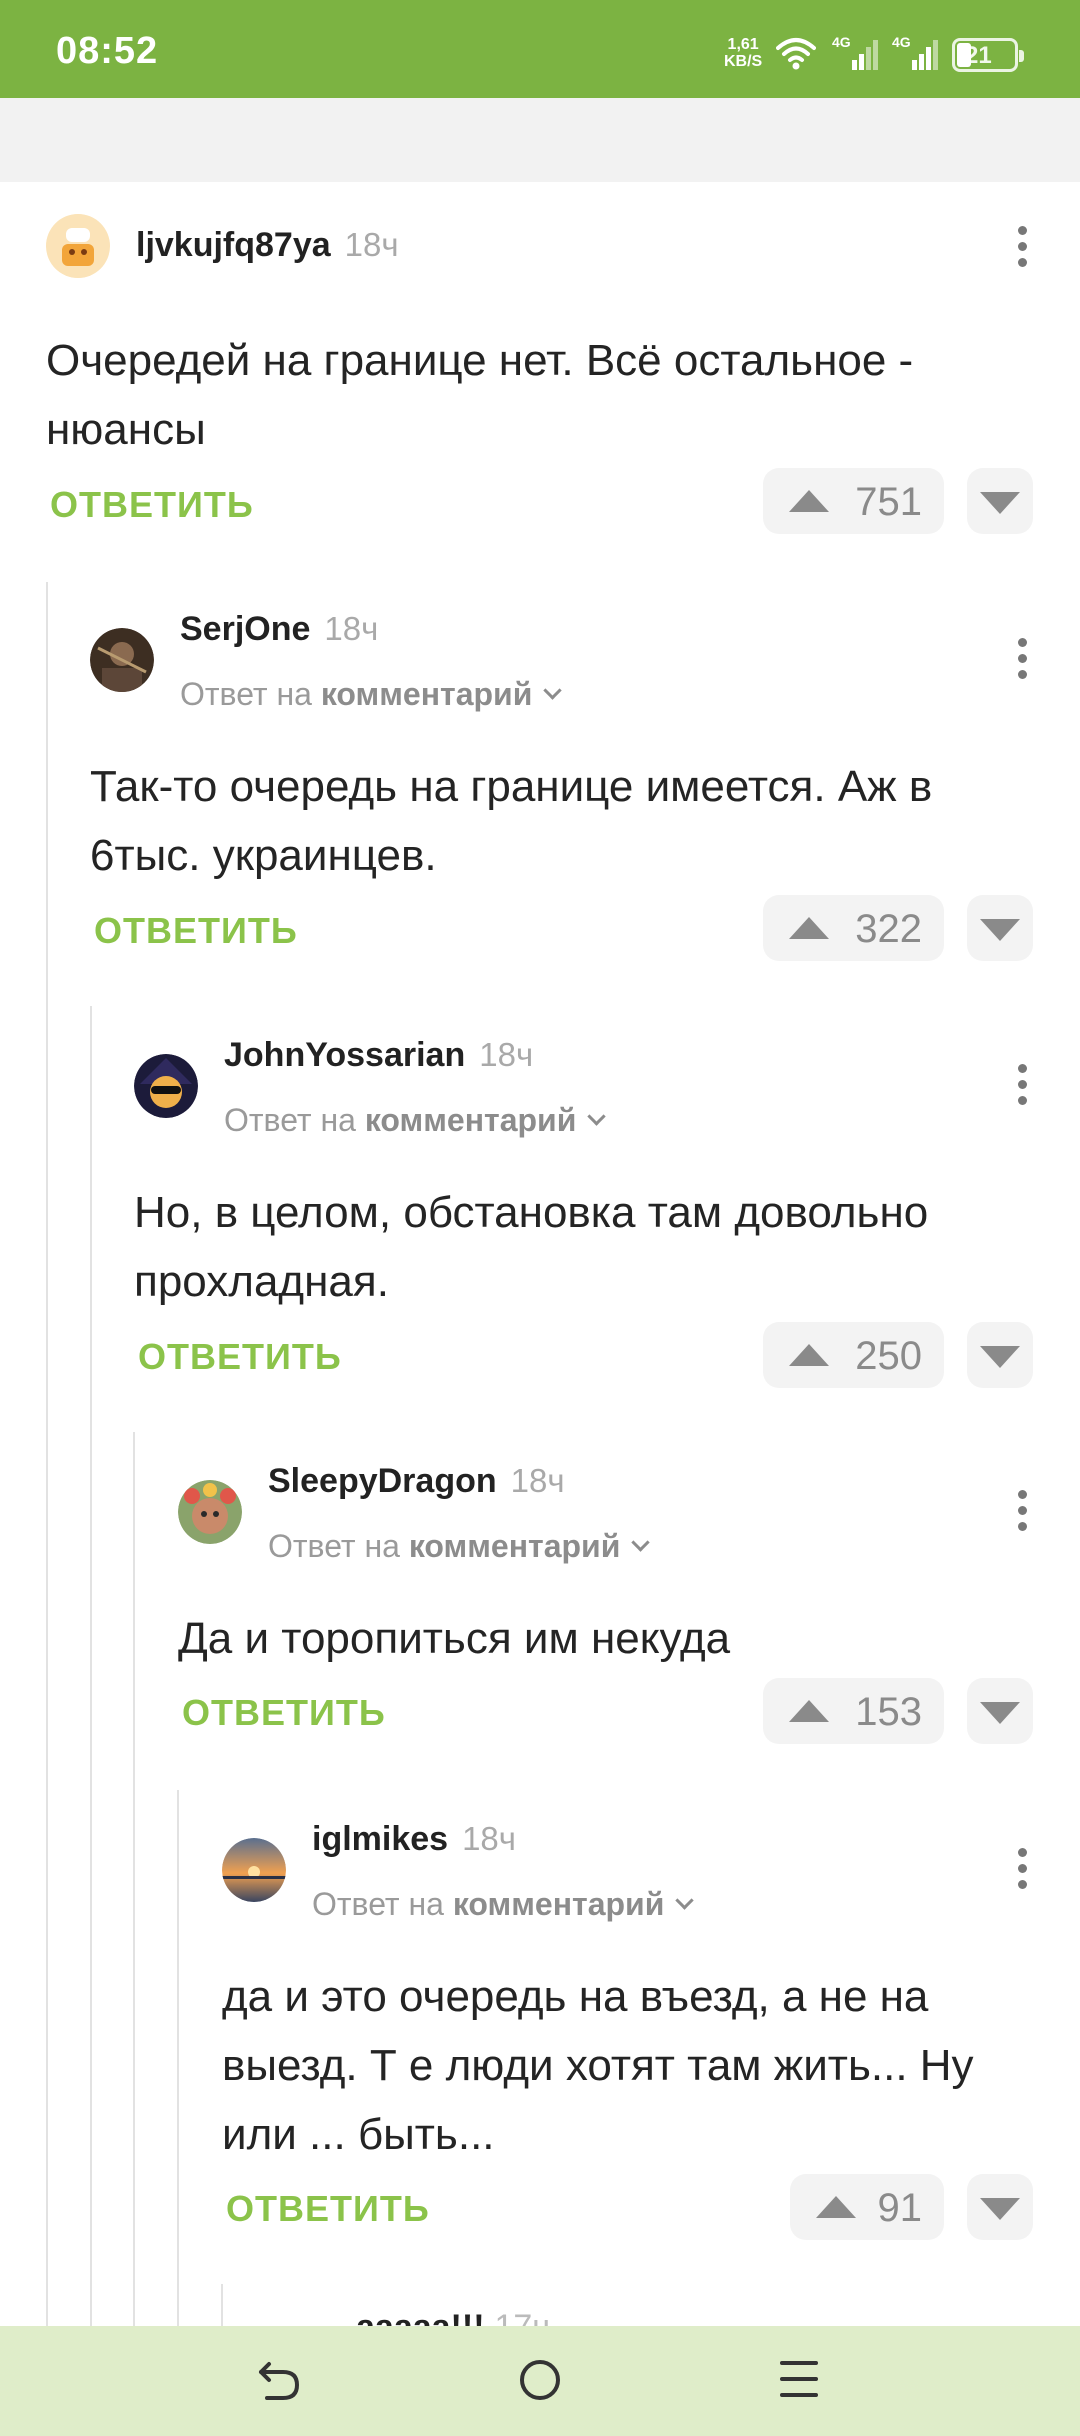 This screenshot has width=1080, height=2436. Describe the element at coordinates (888, 502) in the screenshot. I see `vote-score: 751` at that location.